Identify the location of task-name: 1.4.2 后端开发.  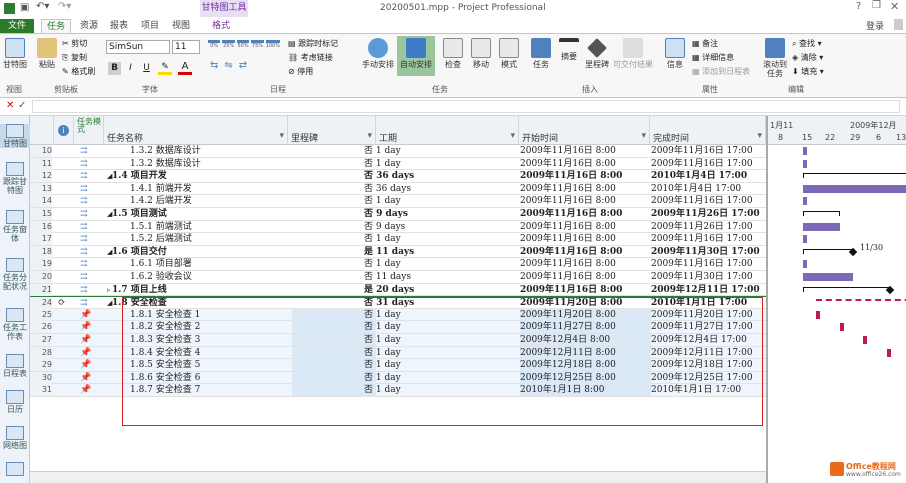
(209, 201).